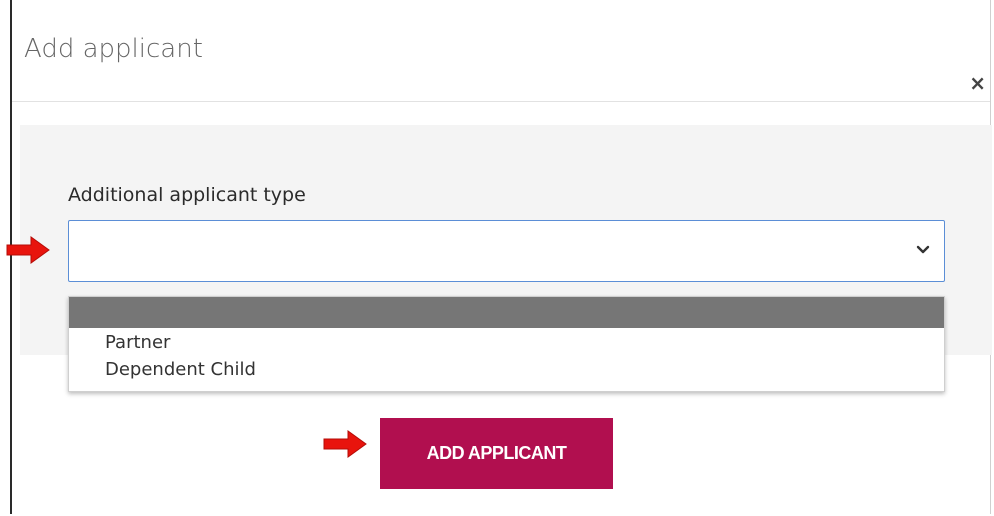 The width and height of the screenshot is (994, 516). I want to click on option-dependent-child: Dependent Child, so click(506, 370).